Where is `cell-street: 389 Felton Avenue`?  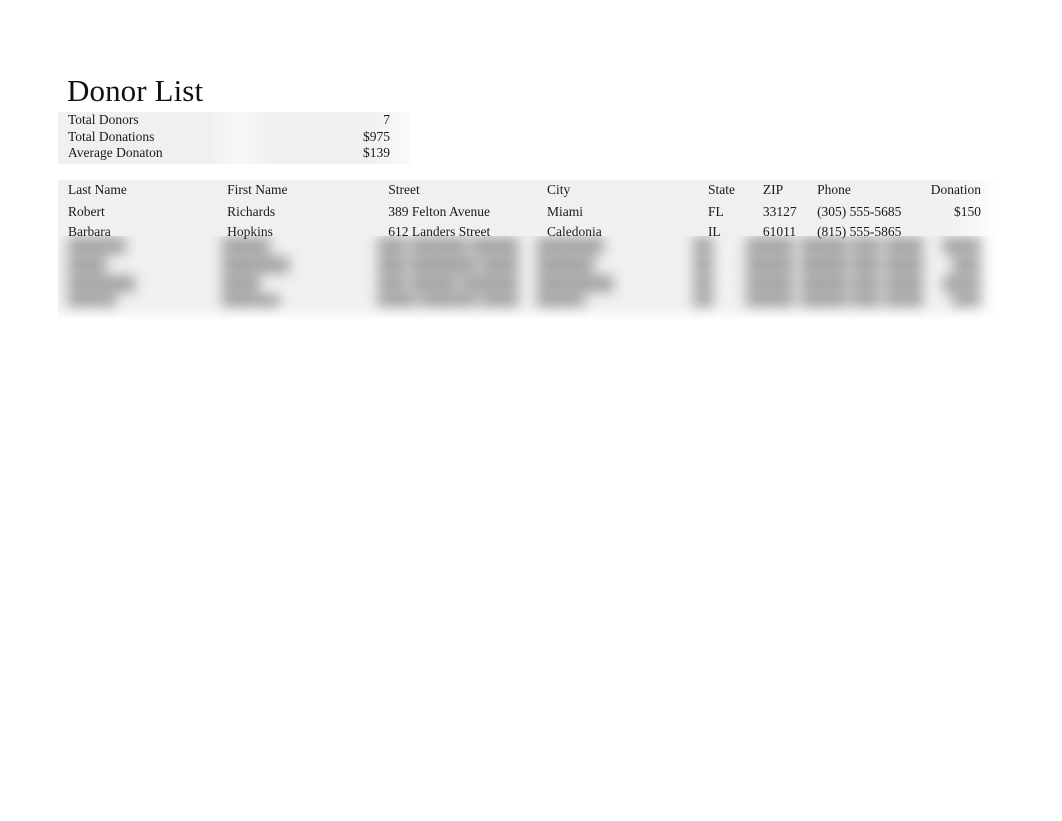
cell-street: 389 Felton Avenue is located at coordinates (439, 211).